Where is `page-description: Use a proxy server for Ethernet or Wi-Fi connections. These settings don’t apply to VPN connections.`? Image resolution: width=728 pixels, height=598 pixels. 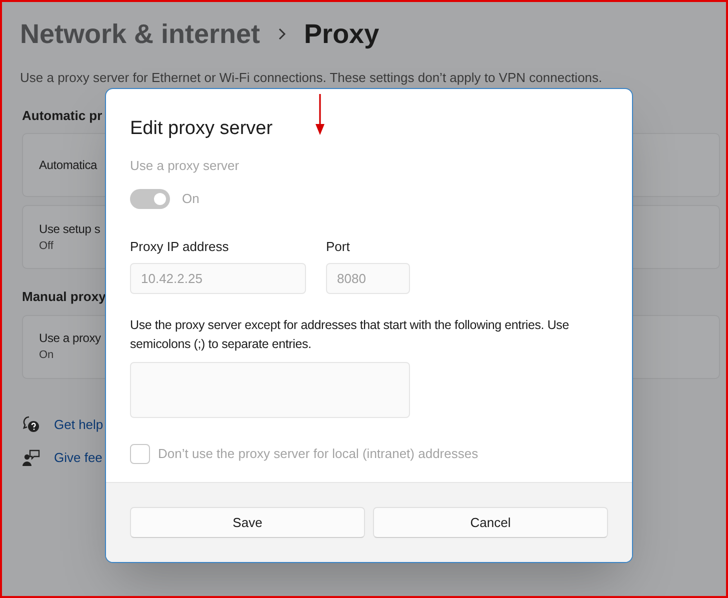 page-description: Use a proxy server for Ethernet or Wi-Fi connections. These settings don’t apply to VPN connections. is located at coordinates (312, 78).